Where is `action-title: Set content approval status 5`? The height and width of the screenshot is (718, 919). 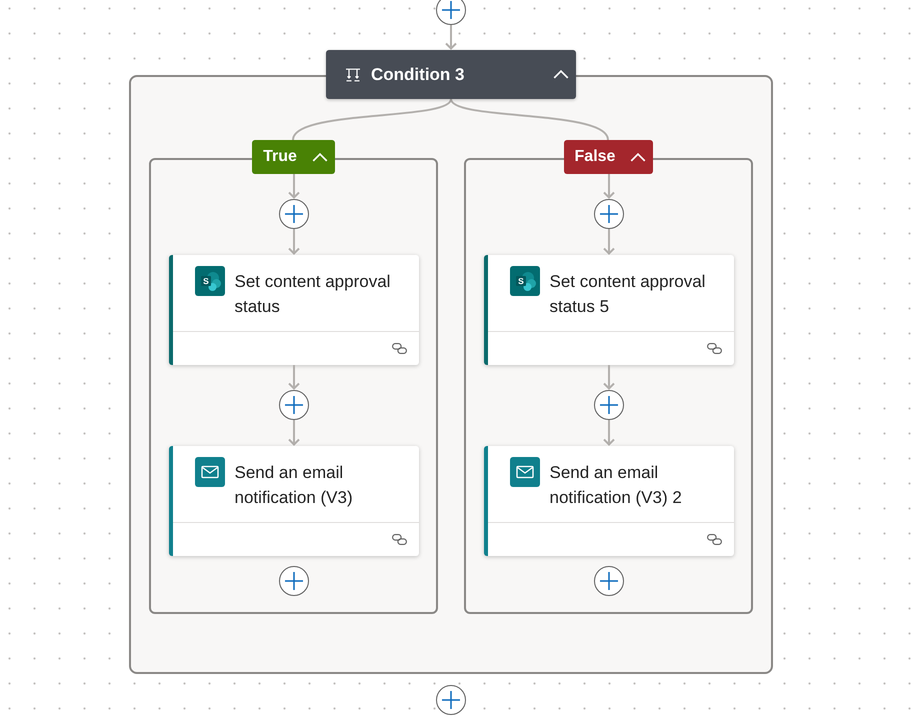
action-title: Set content approval status 5 is located at coordinates (628, 294).